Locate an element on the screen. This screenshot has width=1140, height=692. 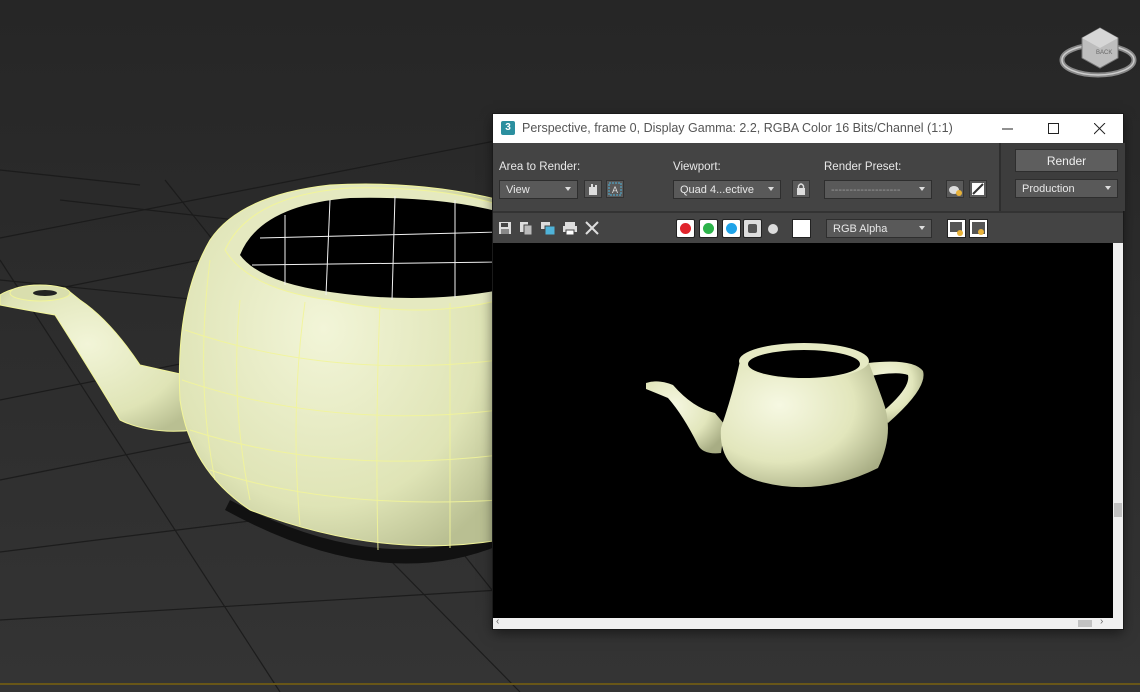
blue-channel-toggle is located at coordinates (731, 228).